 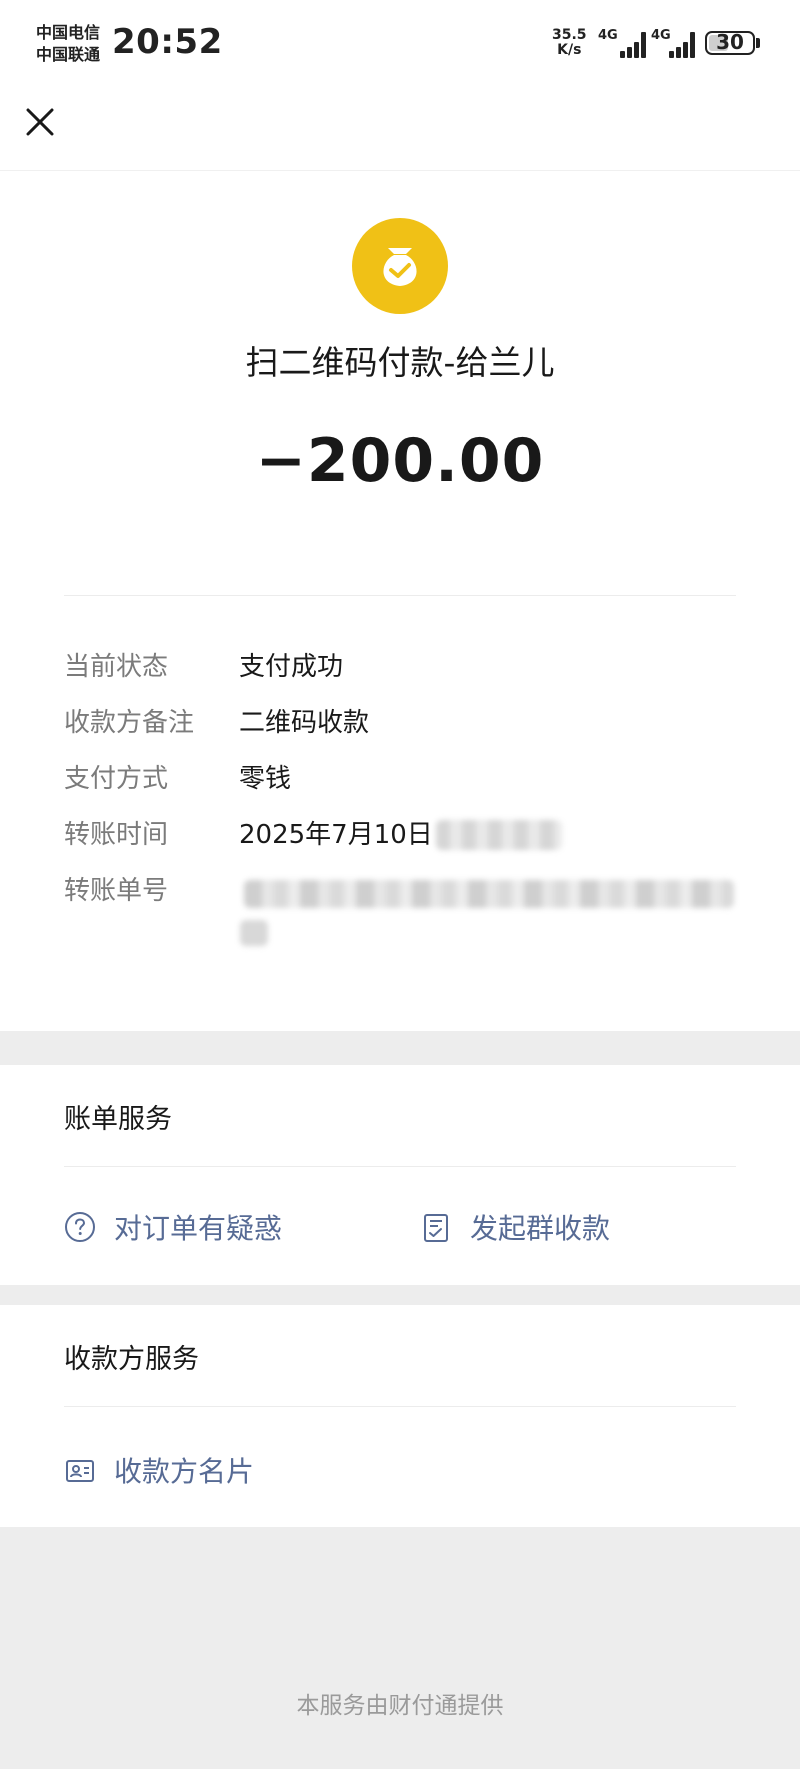 What do you see at coordinates (80, 1227) in the screenshot?
I see `question-circle-icon` at bounding box center [80, 1227].